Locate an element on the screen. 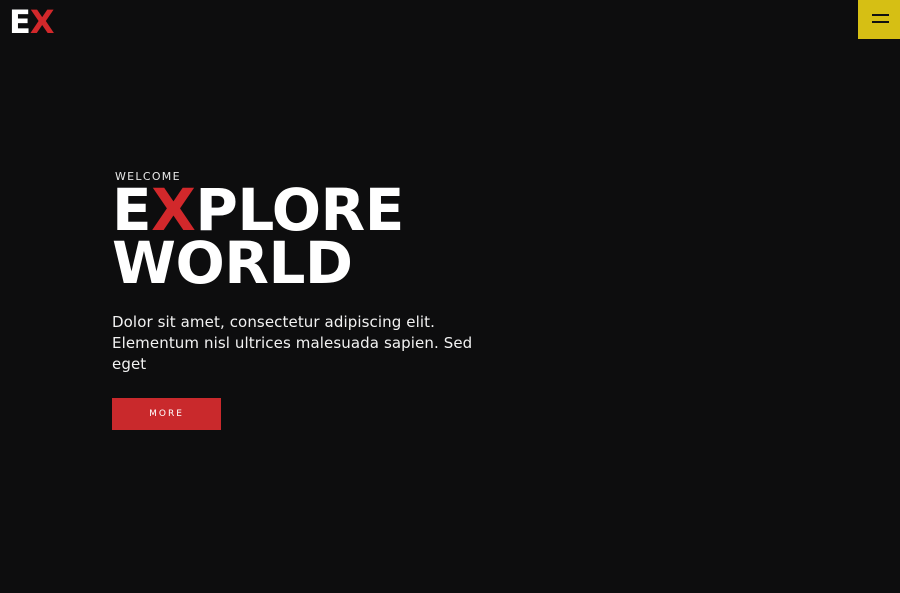 Image resolution: width=900 pixels, height=593 pixels. hero-headline: EXPLORE WORLD is located at coordinates (322, 239).